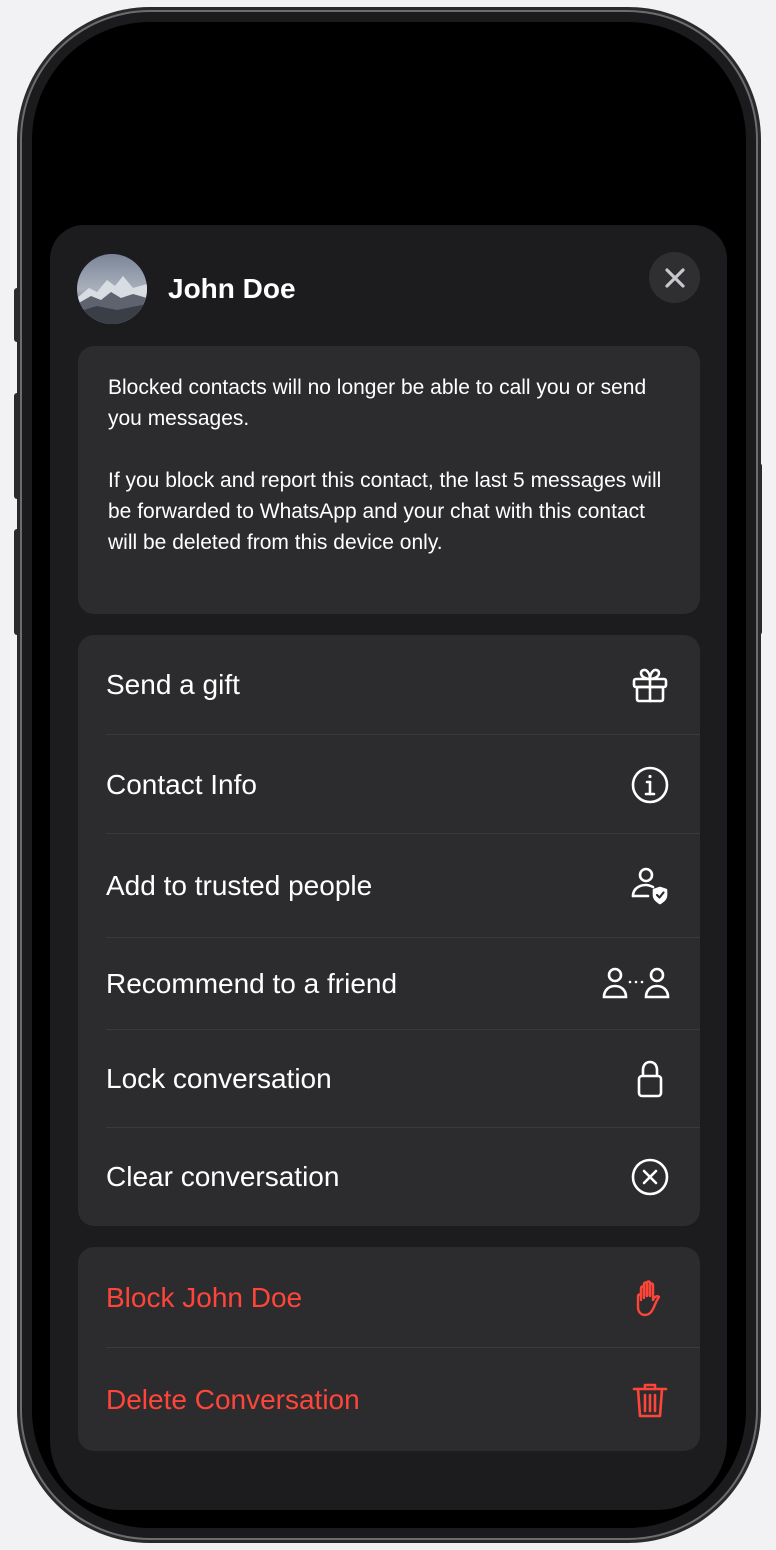 This screenshot has height=1550, width=776. Describe the element at coordinates (18, 582) in the screenshot. I see `volume-down-button` at that location.